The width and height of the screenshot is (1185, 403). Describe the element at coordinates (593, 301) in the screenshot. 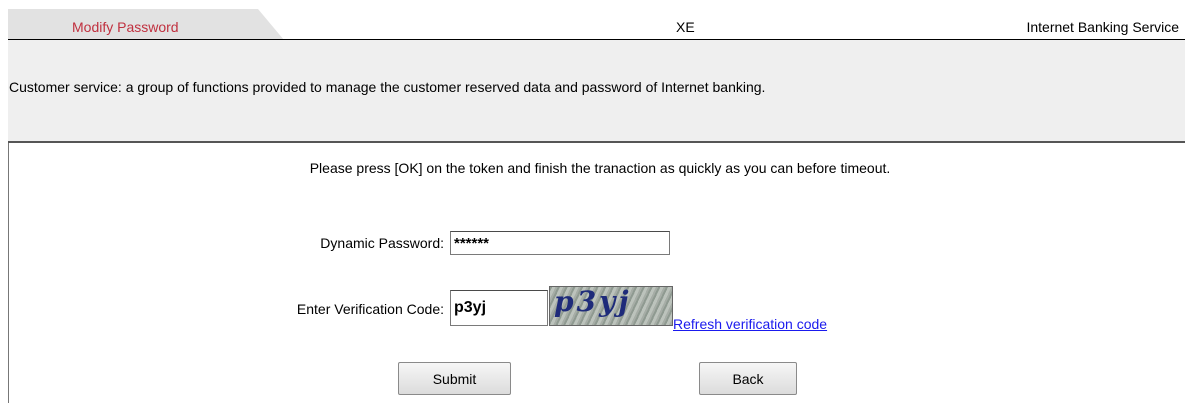

I see `captcha-text: p3yj` at that location.